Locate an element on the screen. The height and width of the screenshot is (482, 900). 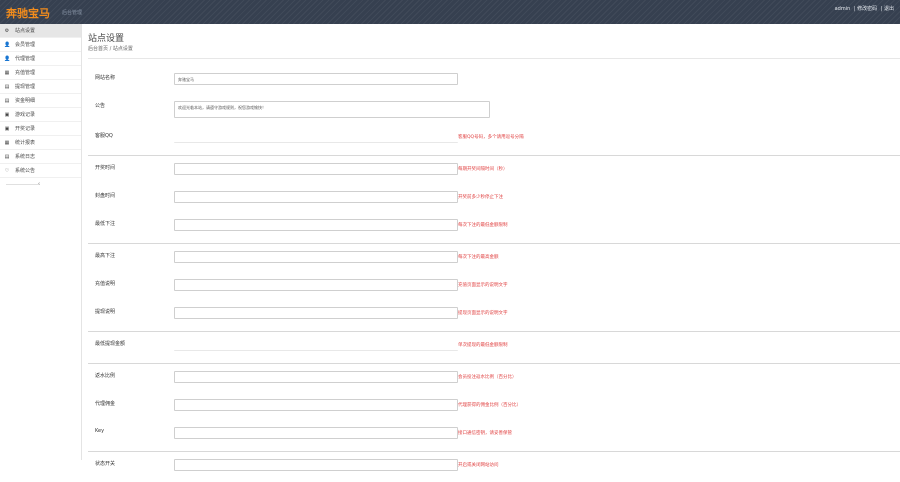
field-label: 充值说明 is located at coordinates (105, 284).